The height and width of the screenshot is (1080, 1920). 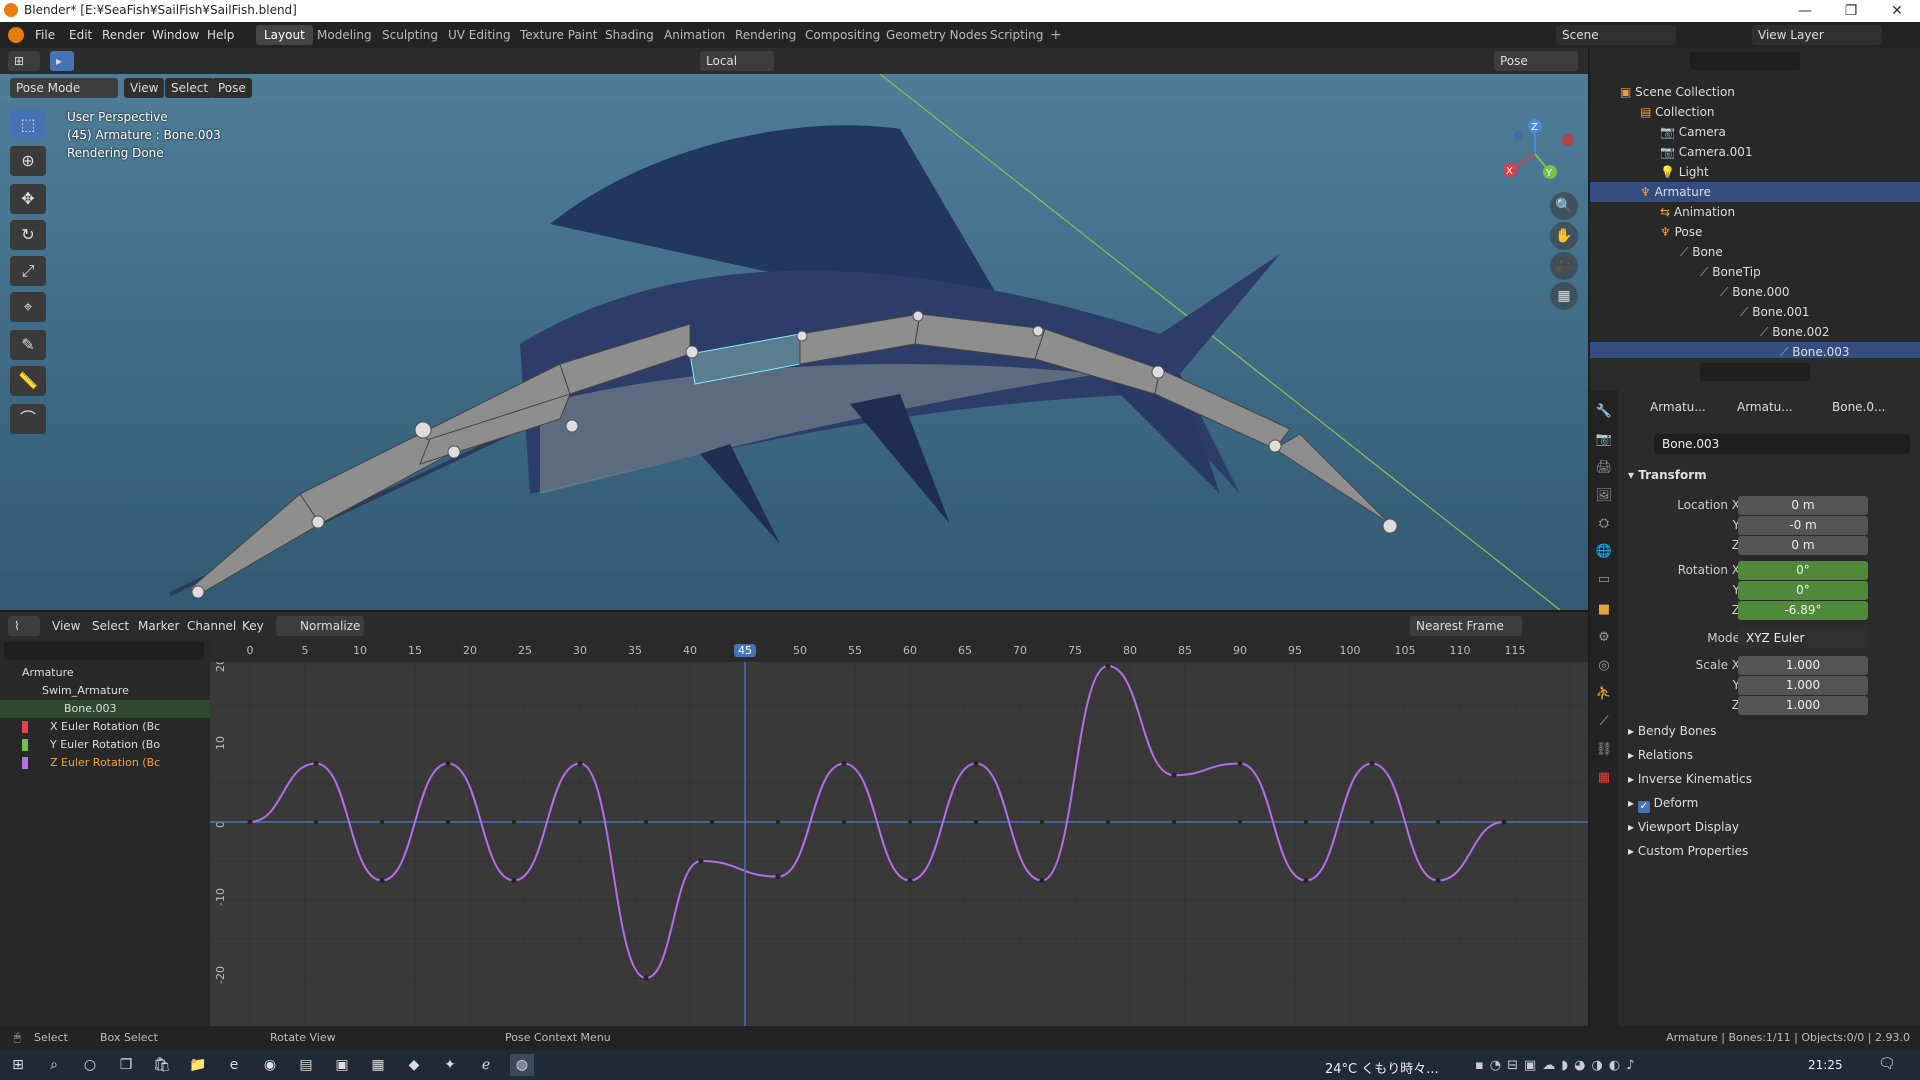 What do you see at coordinates (16, 35) in the screenshot?
I see `blender-menu-icon` at bounding box center [16, 35].